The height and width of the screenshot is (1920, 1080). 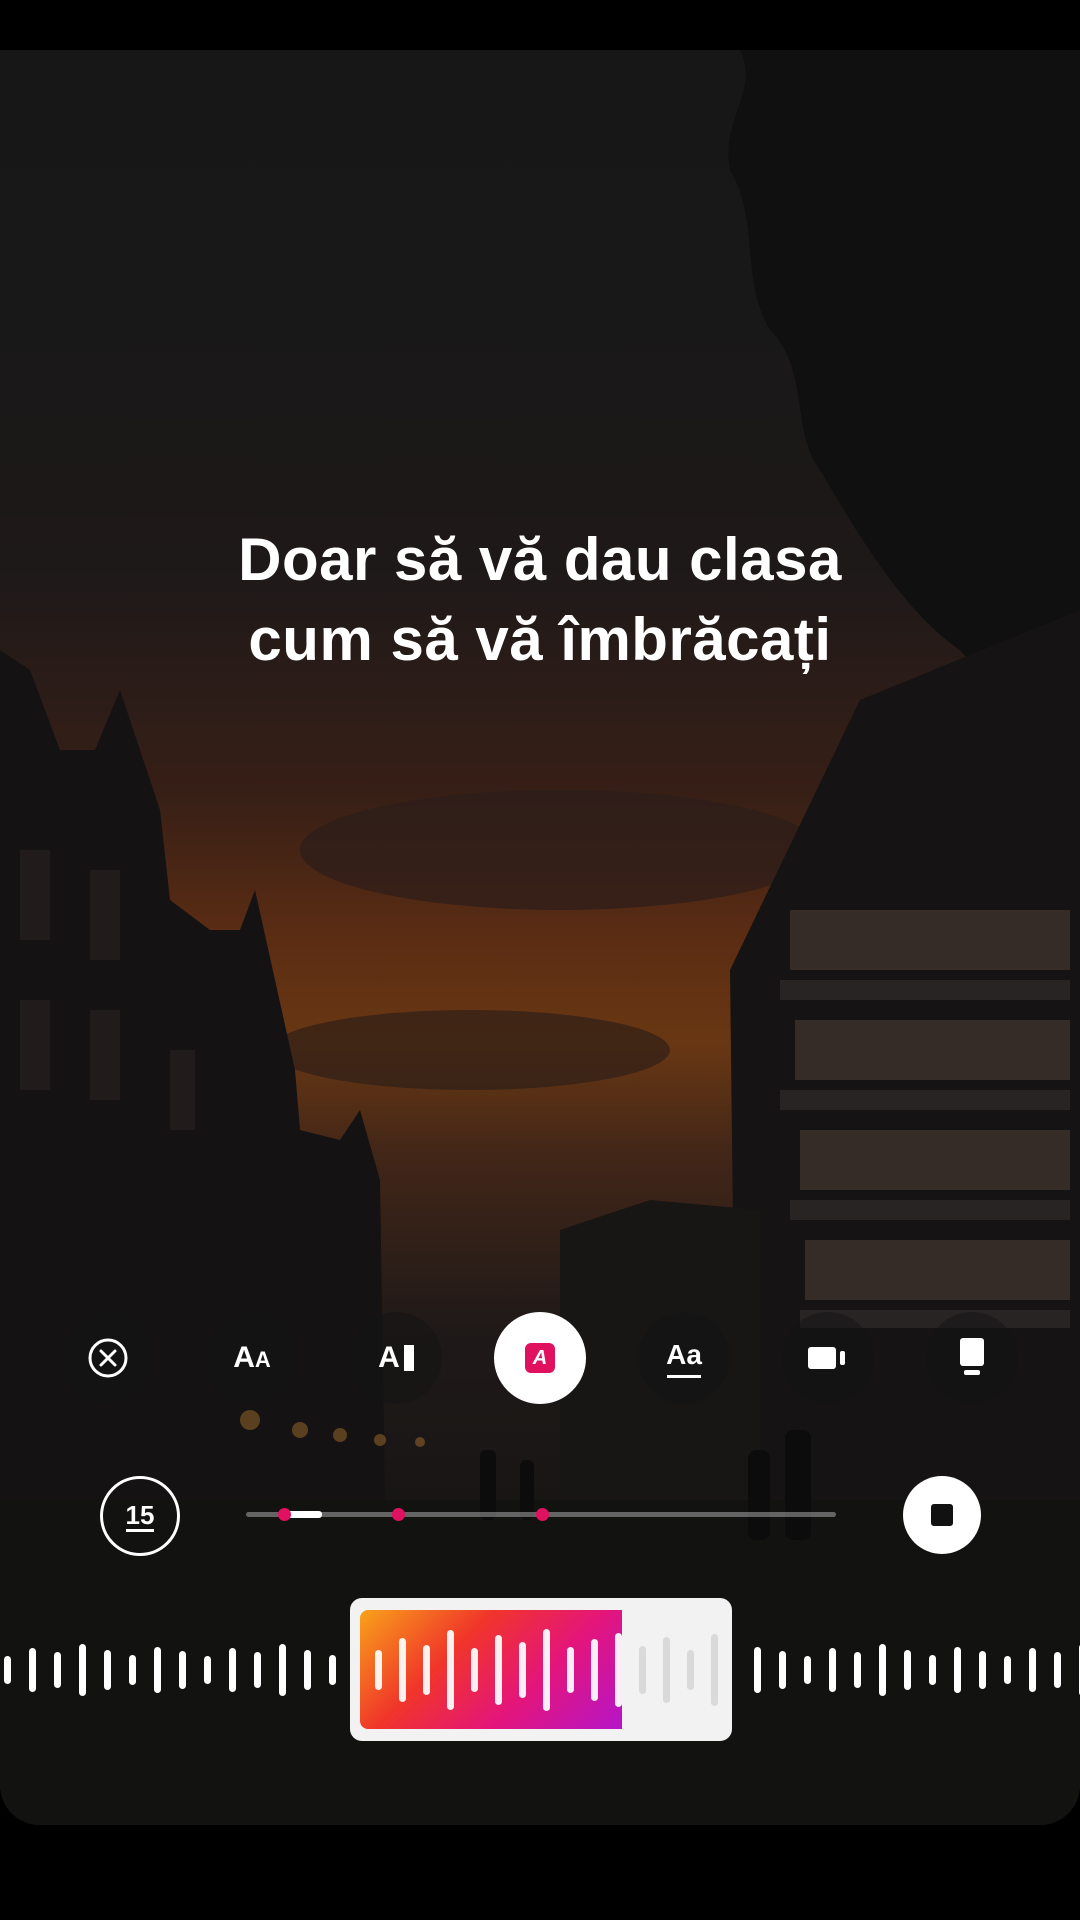 I want to click on style-cursor-button: A, so click(x=396, y=1358).